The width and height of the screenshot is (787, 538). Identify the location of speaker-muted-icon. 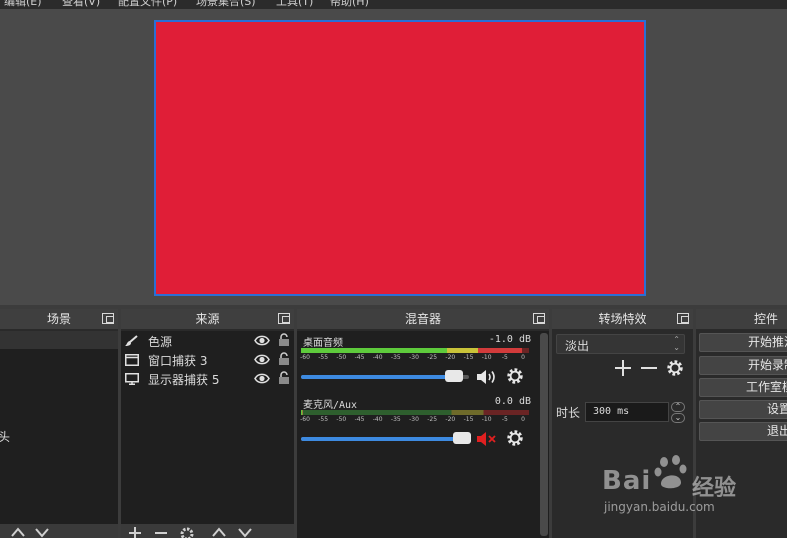
(487, 439).